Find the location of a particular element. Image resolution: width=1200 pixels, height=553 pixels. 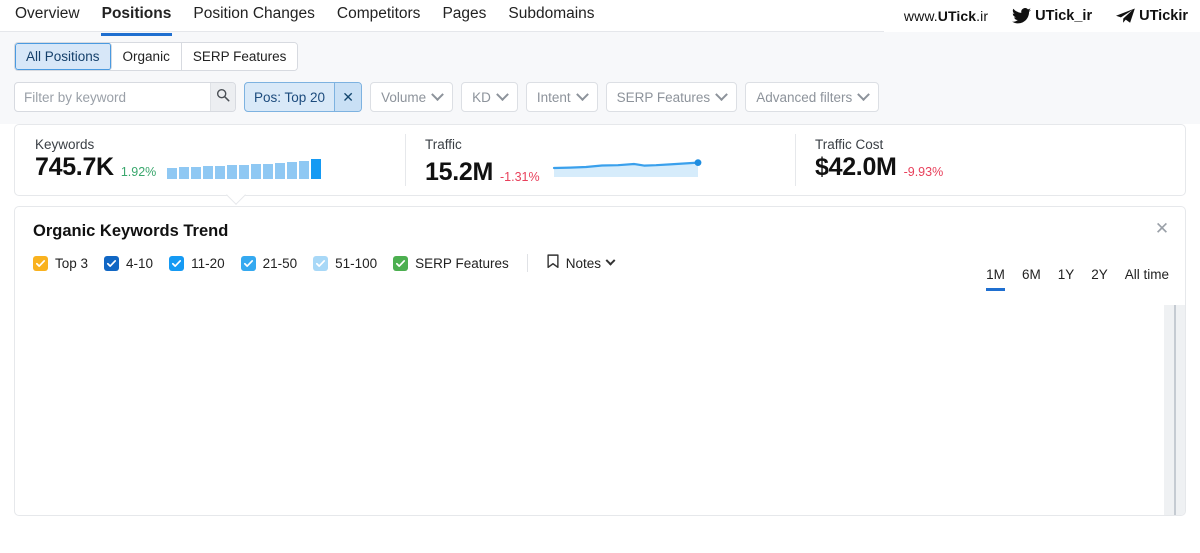

keyword-filter is located at coordinates (125, 97).